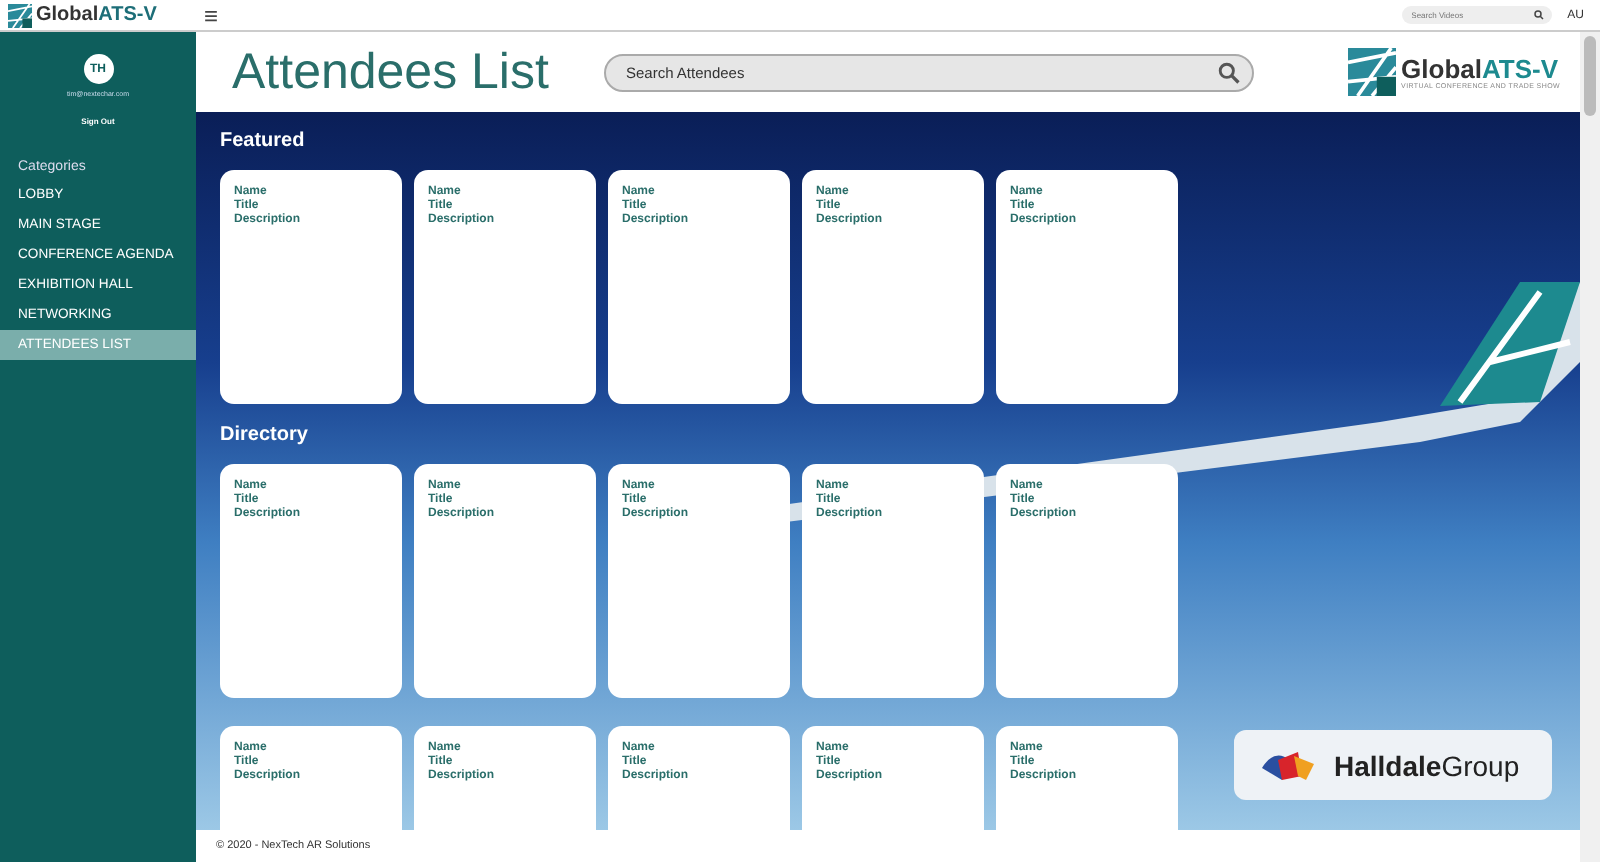  Describe the element at coordinates (211, 15) in the screenshot. I see `menu-button: ≡` at that location.